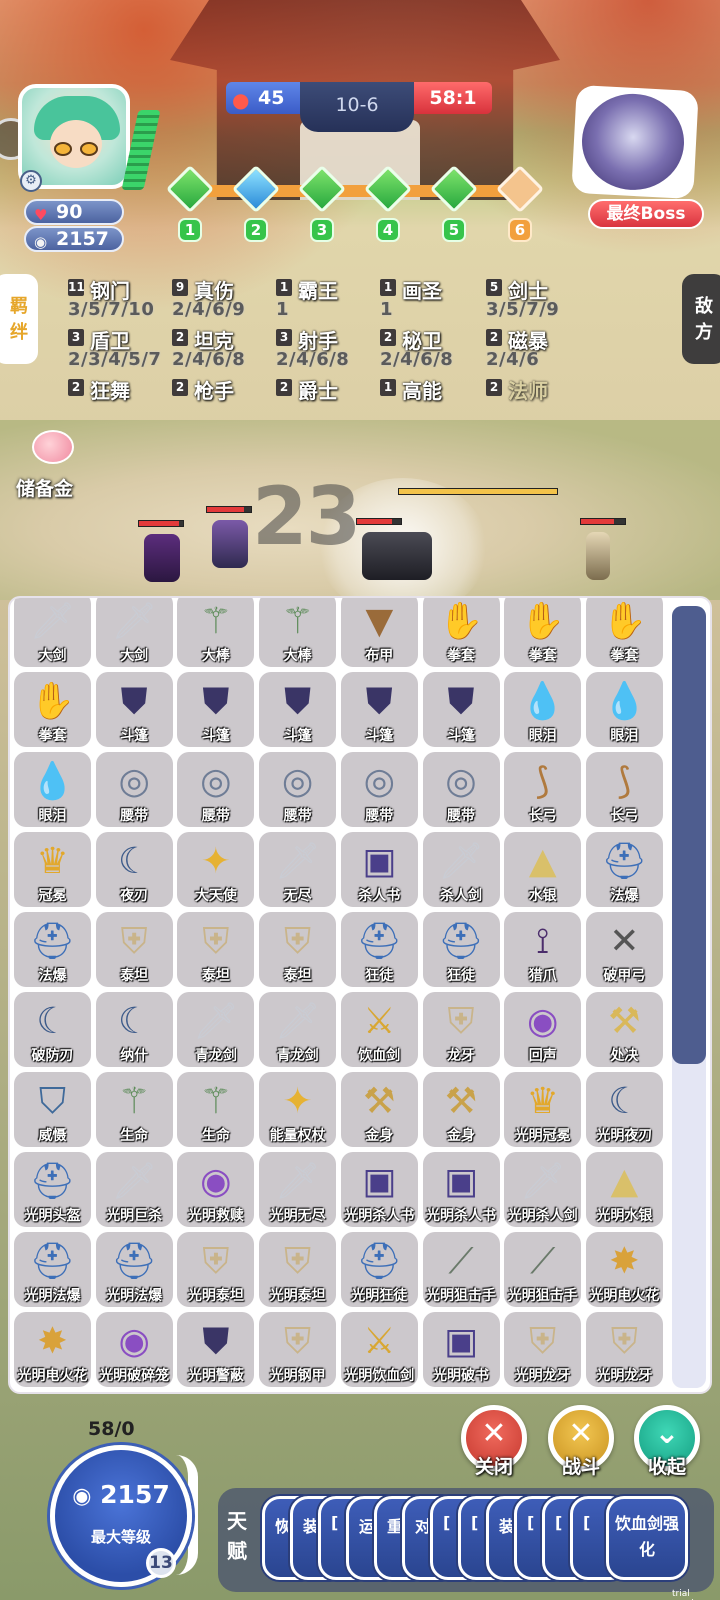  Describe the element at coordinates (134, 1269) in the screenshot. I see `inventory-item: ⛑ 光明法爆` at that location.